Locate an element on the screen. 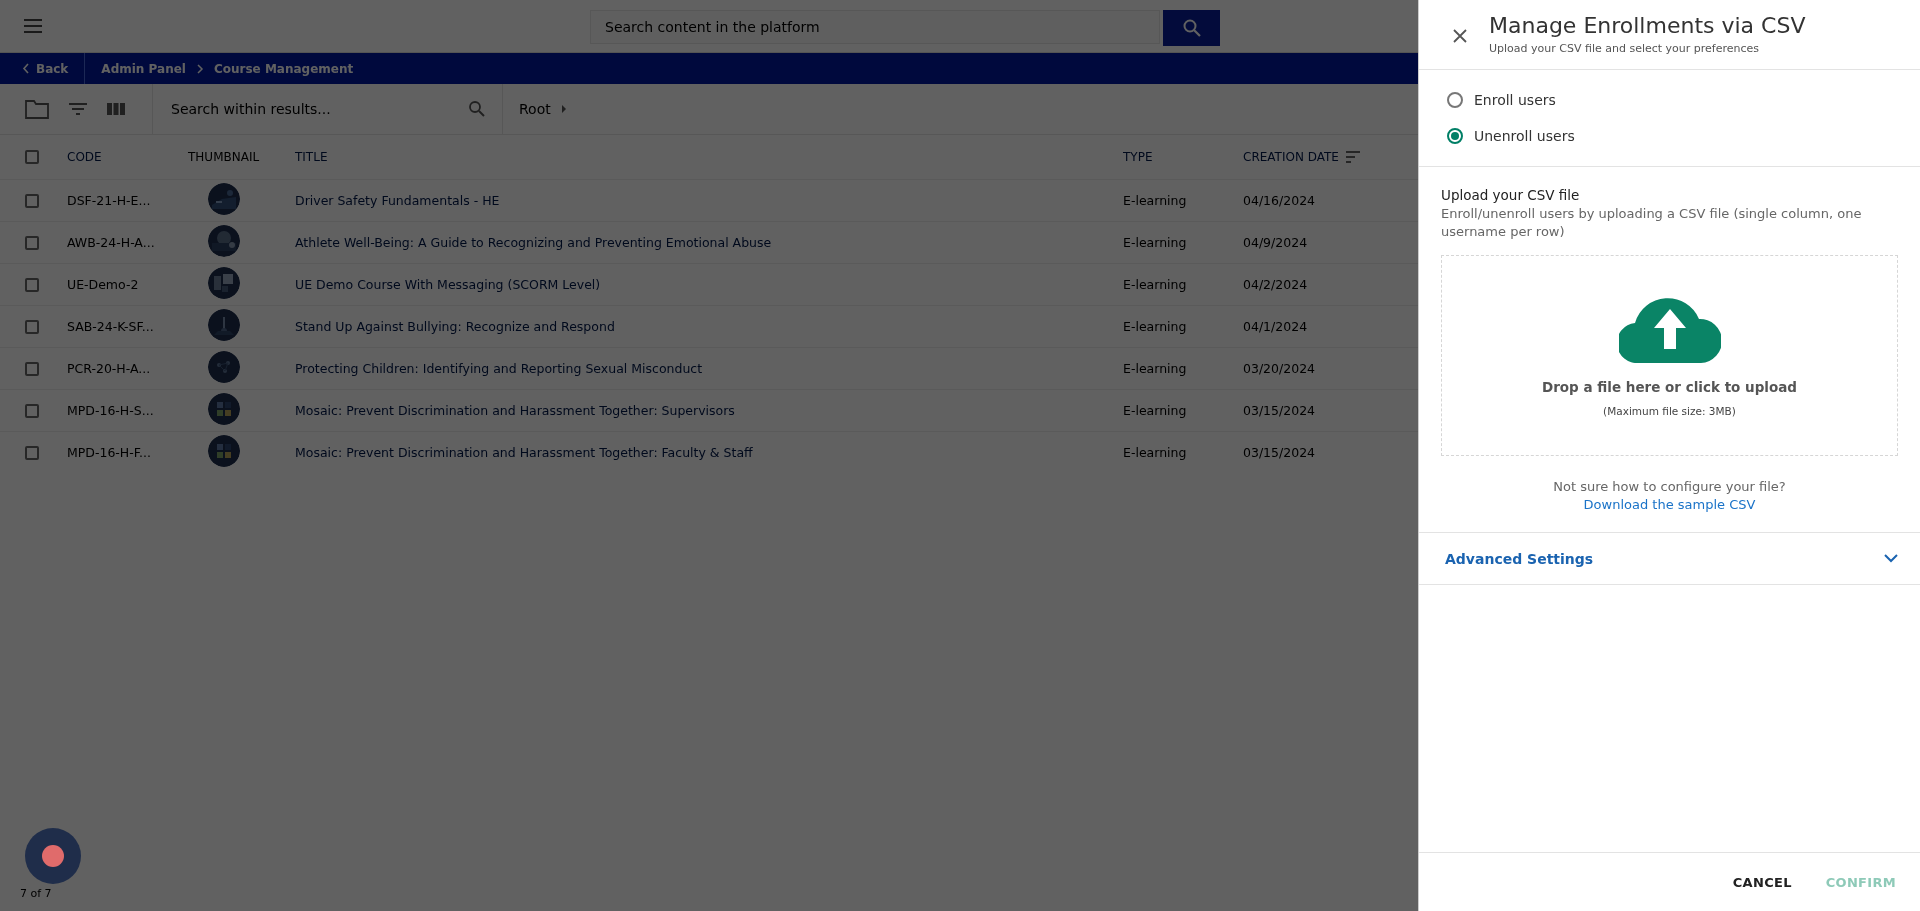 The height and width of the screenshot is (911, 1920). table-cell: 04/1/2024 is located at coordinates (1275, 326).